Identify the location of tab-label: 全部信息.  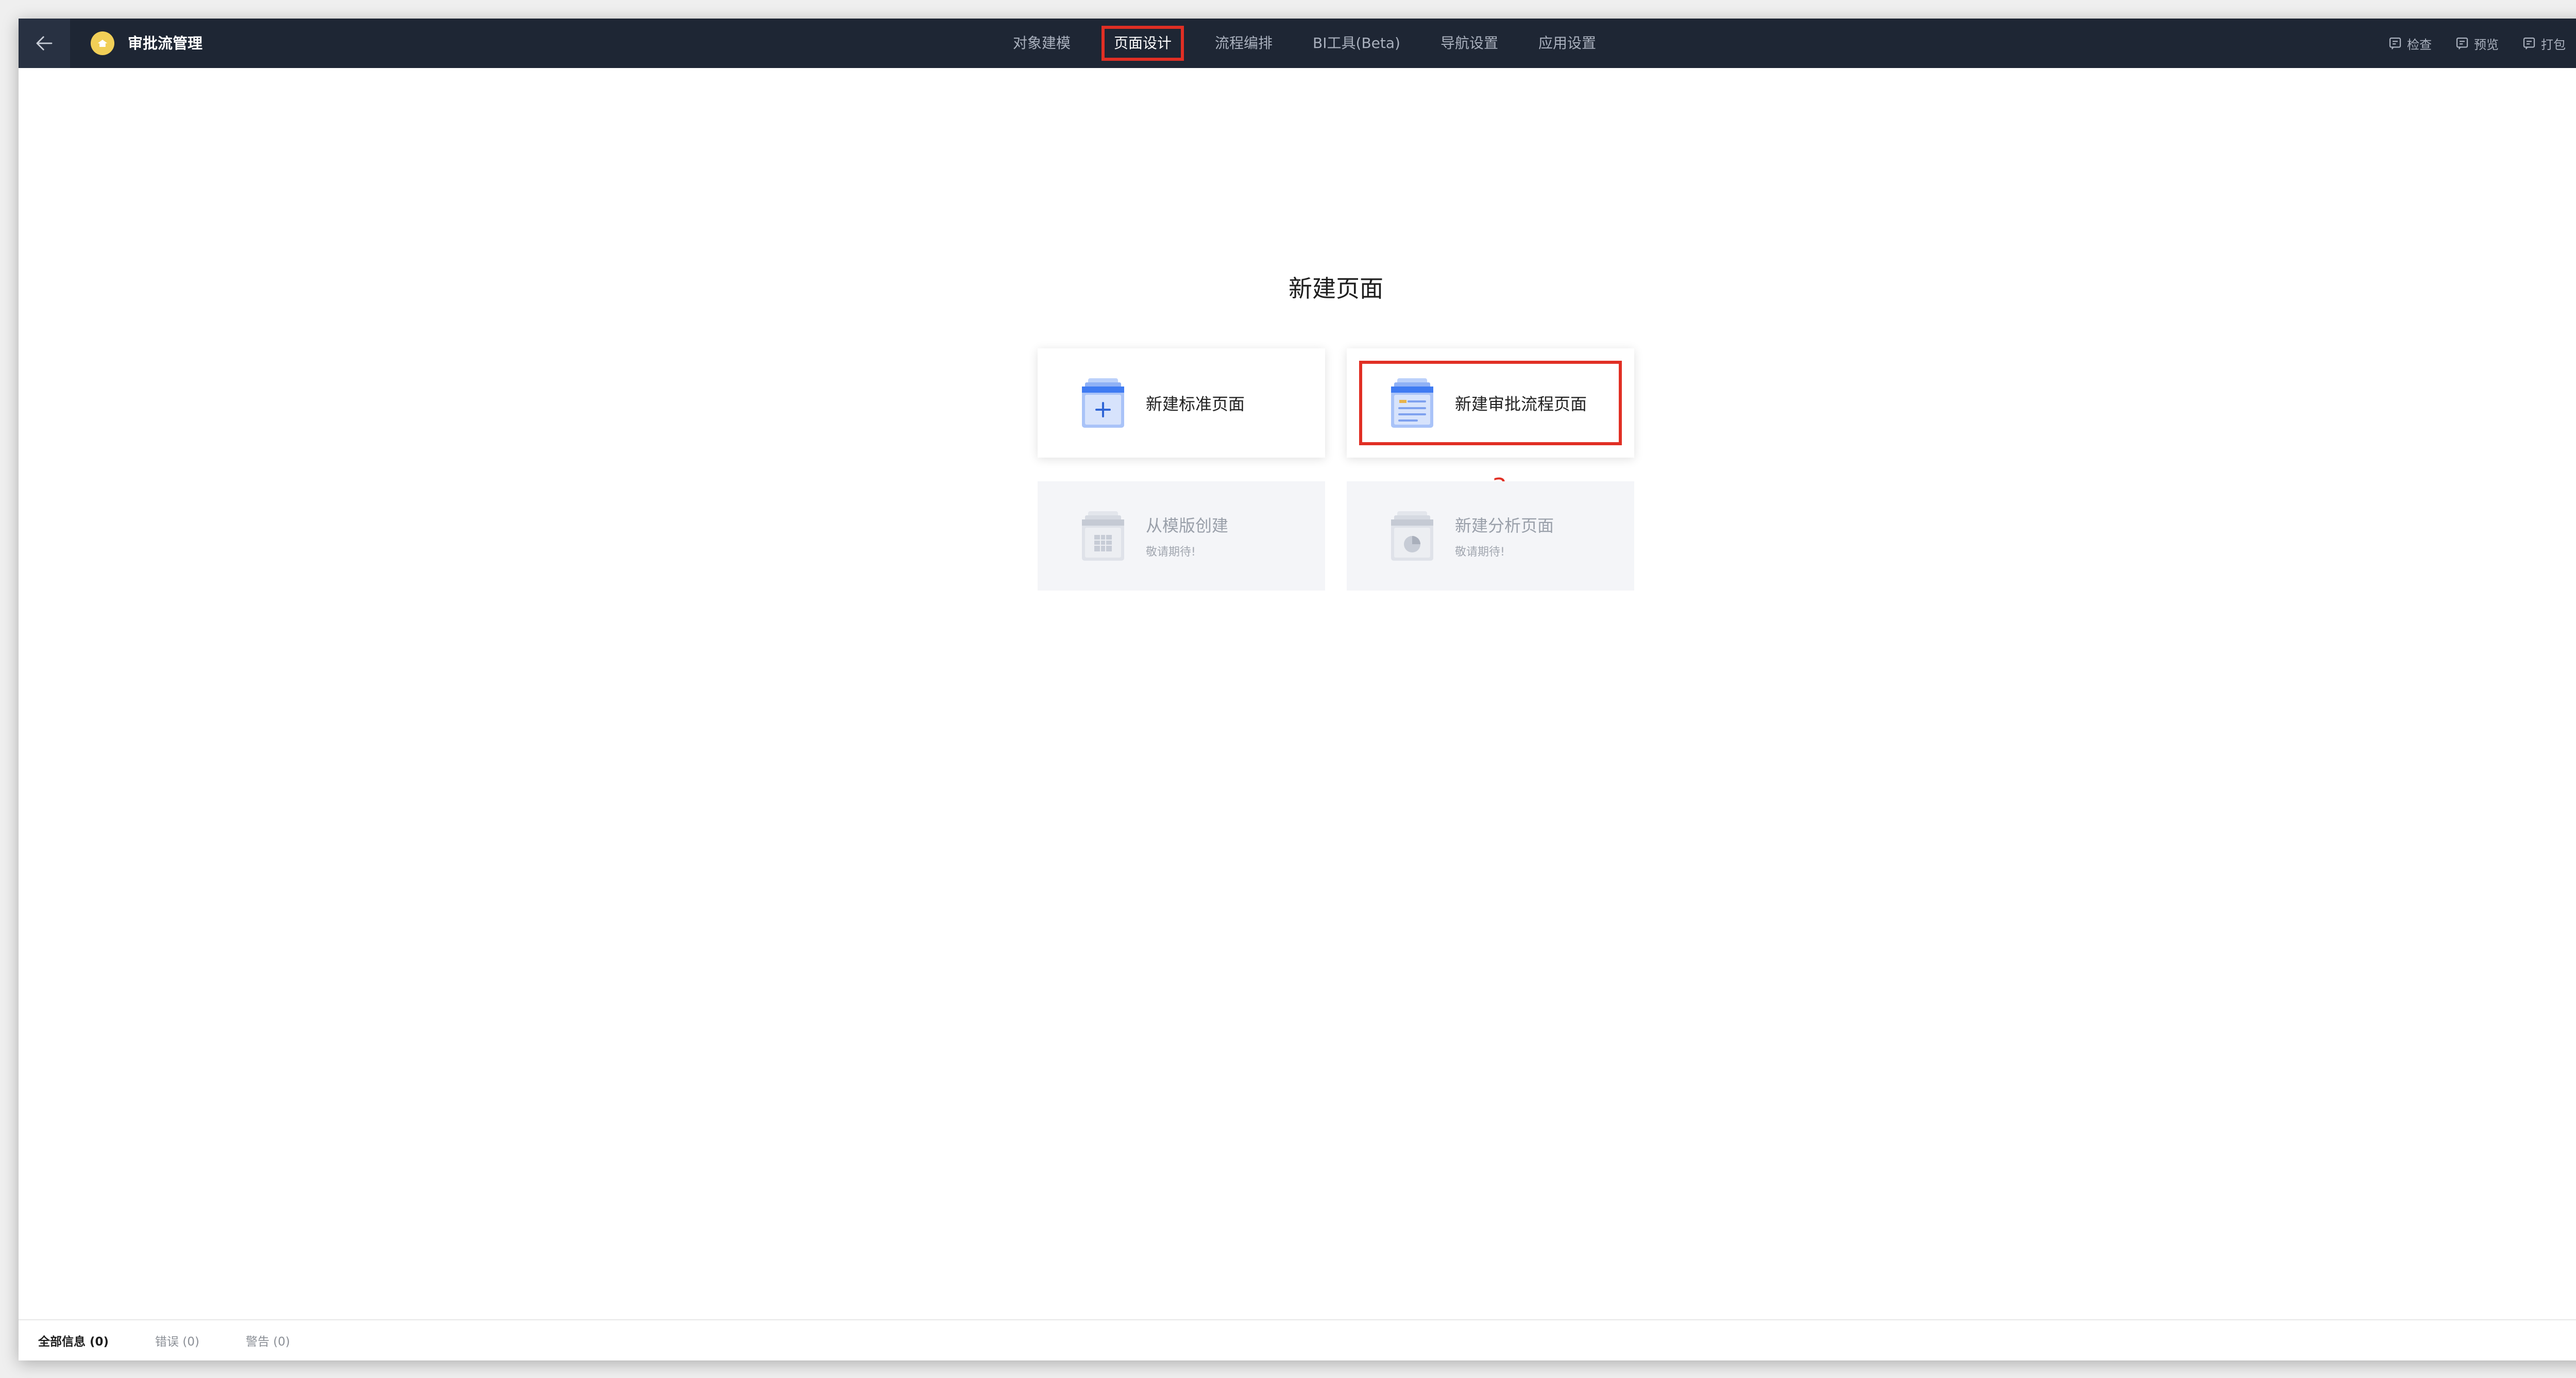
(62, 1342).